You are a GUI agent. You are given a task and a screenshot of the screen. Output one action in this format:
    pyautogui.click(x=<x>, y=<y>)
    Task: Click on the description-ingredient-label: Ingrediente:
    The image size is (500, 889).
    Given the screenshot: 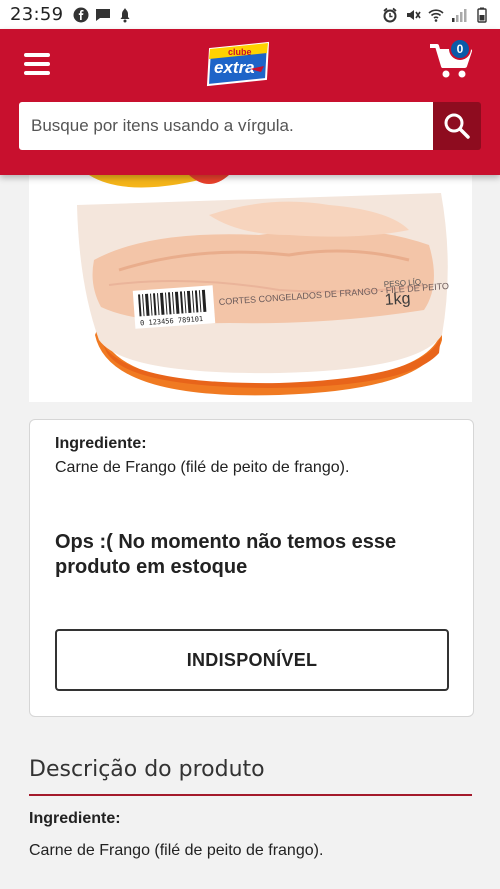 What is the action you would take?
    pyautogui.click(x=75, y=818)
    